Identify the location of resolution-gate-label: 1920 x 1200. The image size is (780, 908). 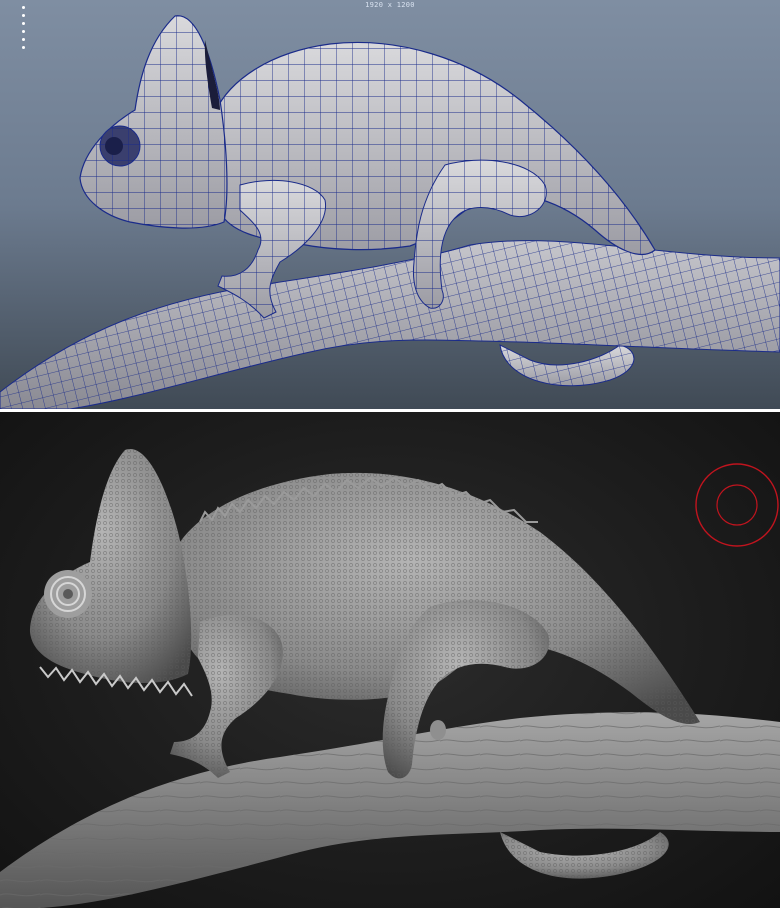
(390, 5).